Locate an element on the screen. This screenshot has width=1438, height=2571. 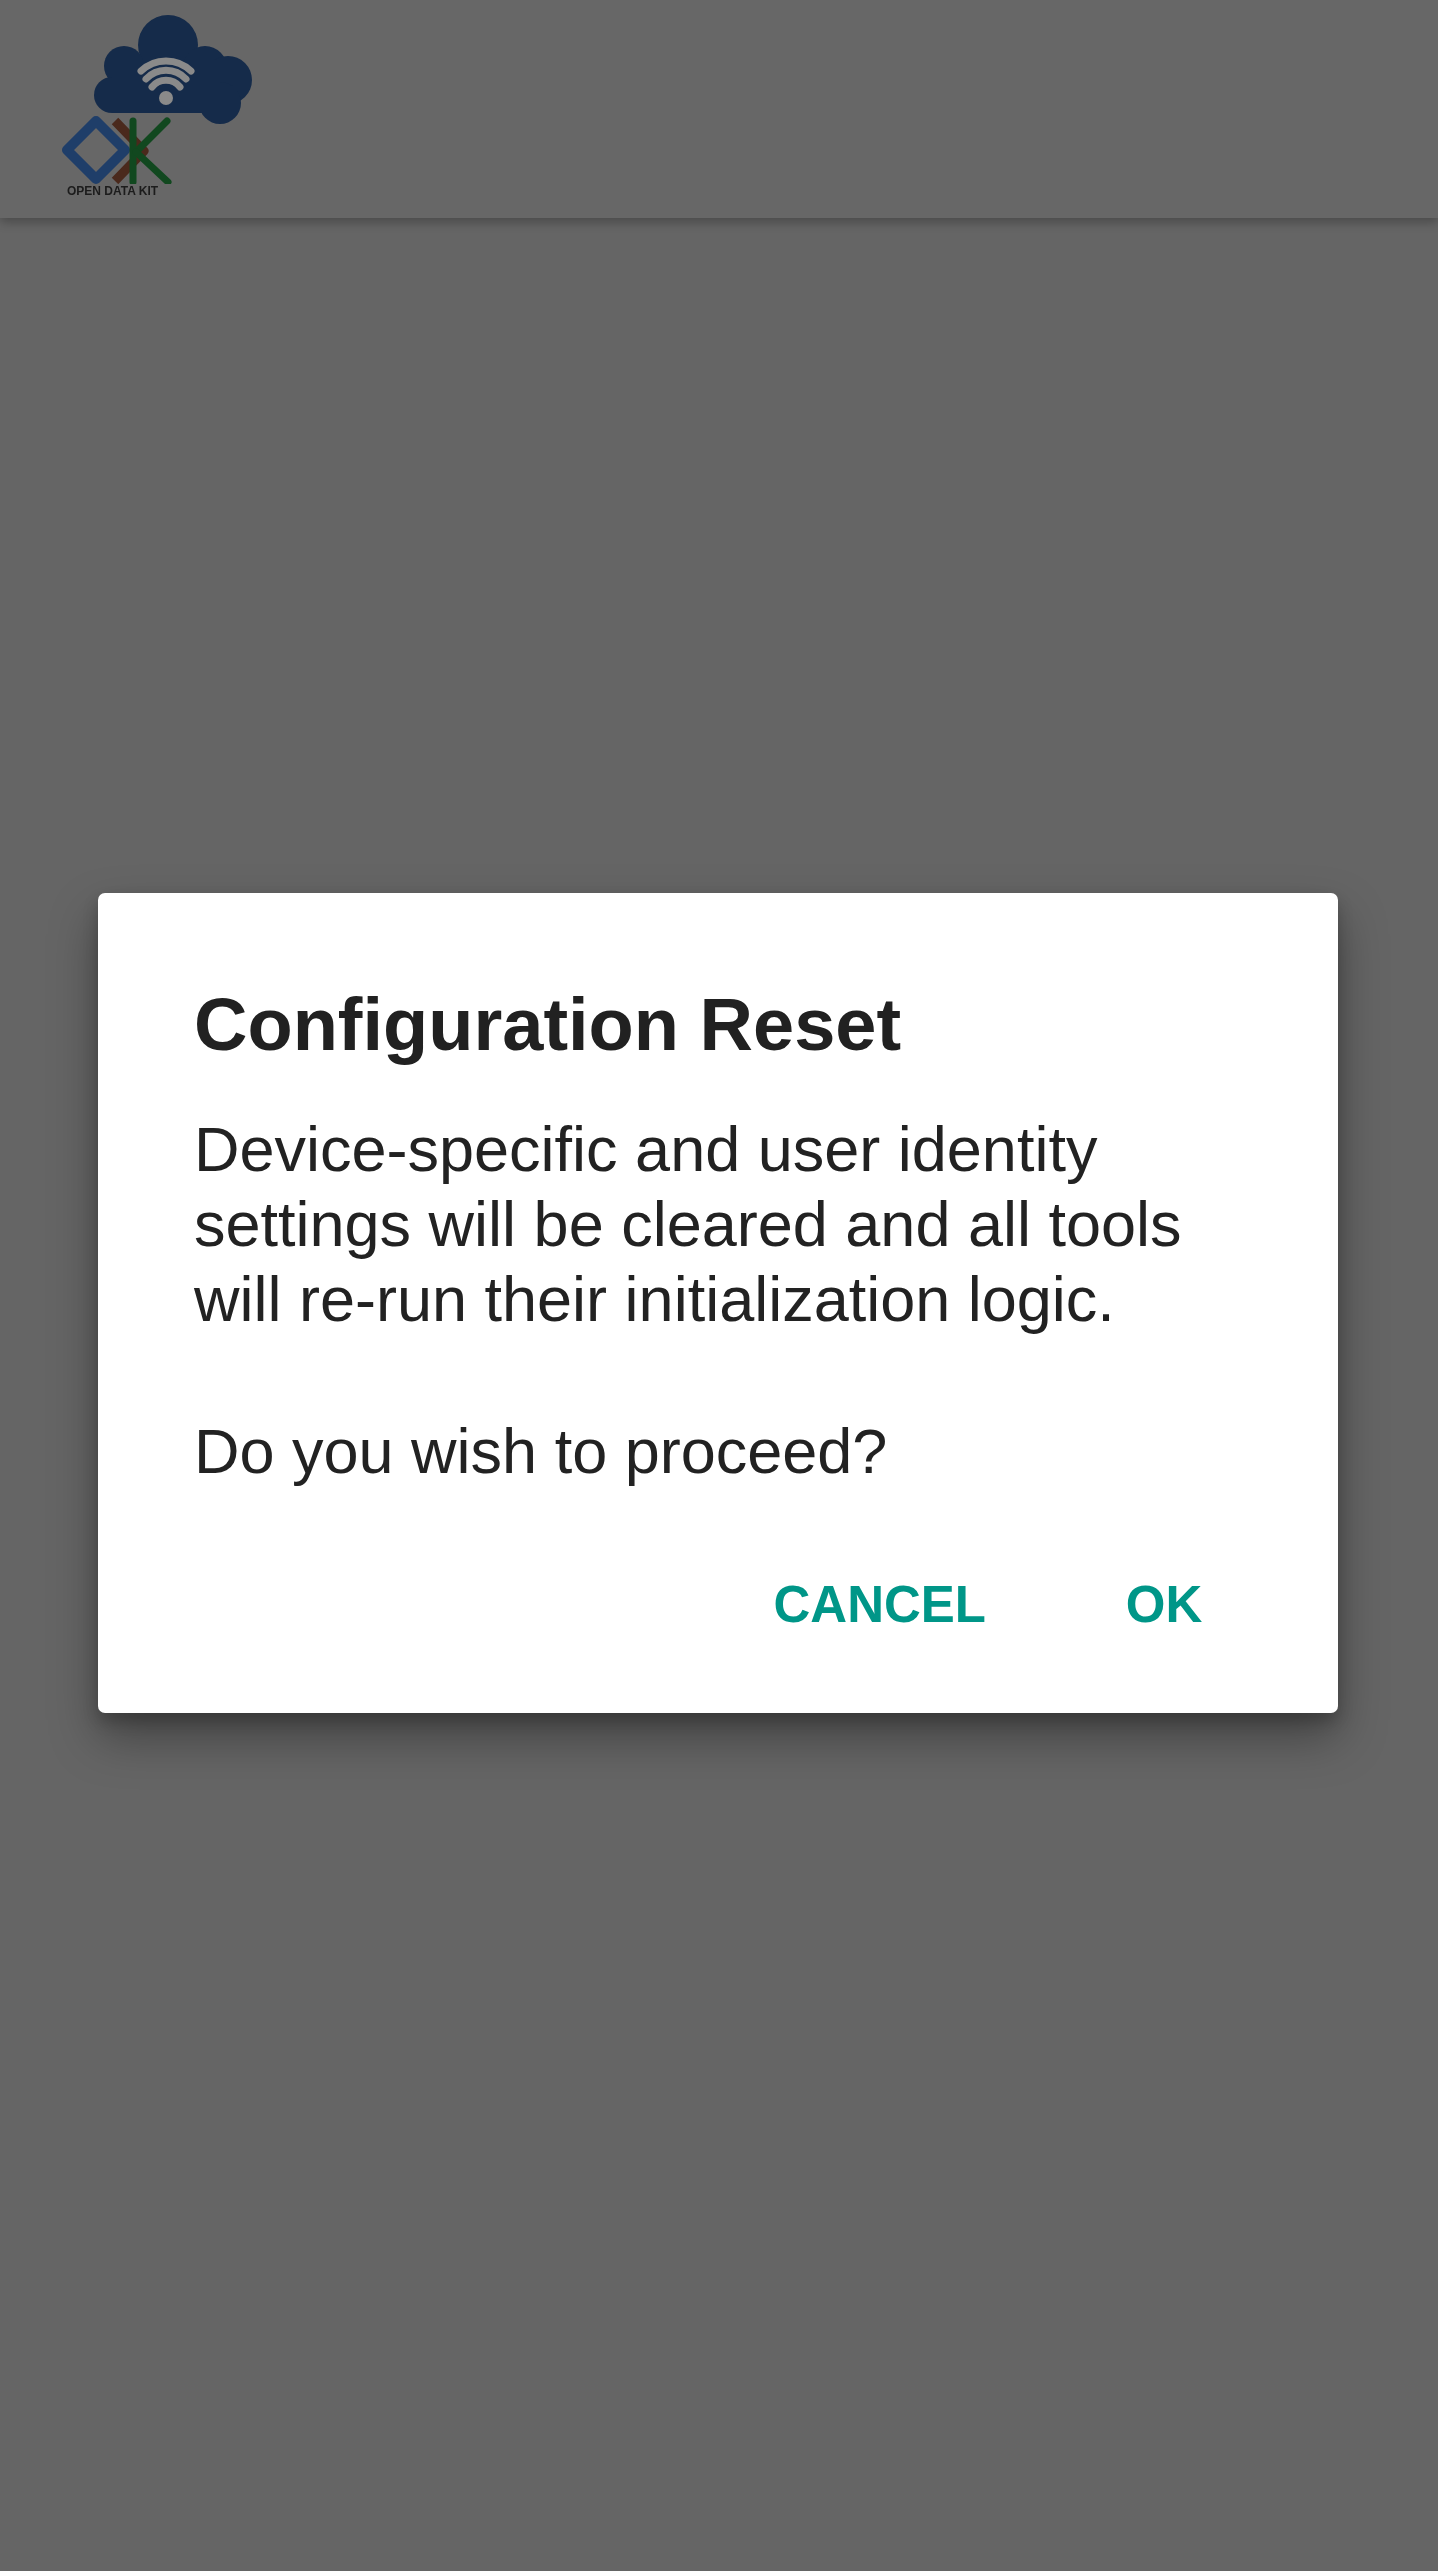
dialog-message: Device-specific and user identity settings will be cleared and all tools will re-run their initialization logic. is located at coordinates (688, 1224).